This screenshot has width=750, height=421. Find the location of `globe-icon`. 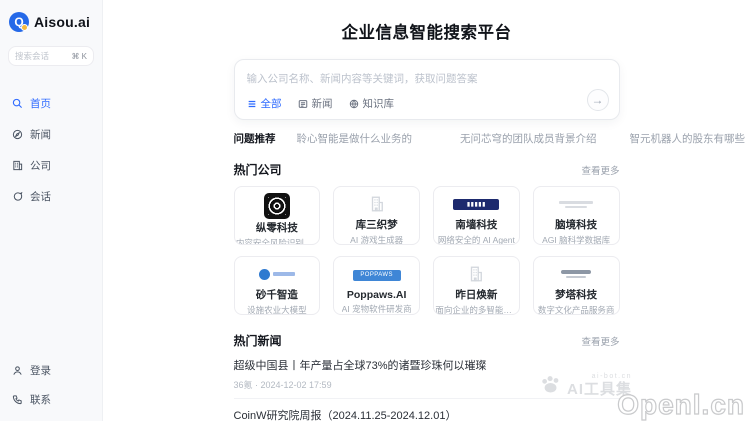

globe-icon is located at coordinates (353, 103).